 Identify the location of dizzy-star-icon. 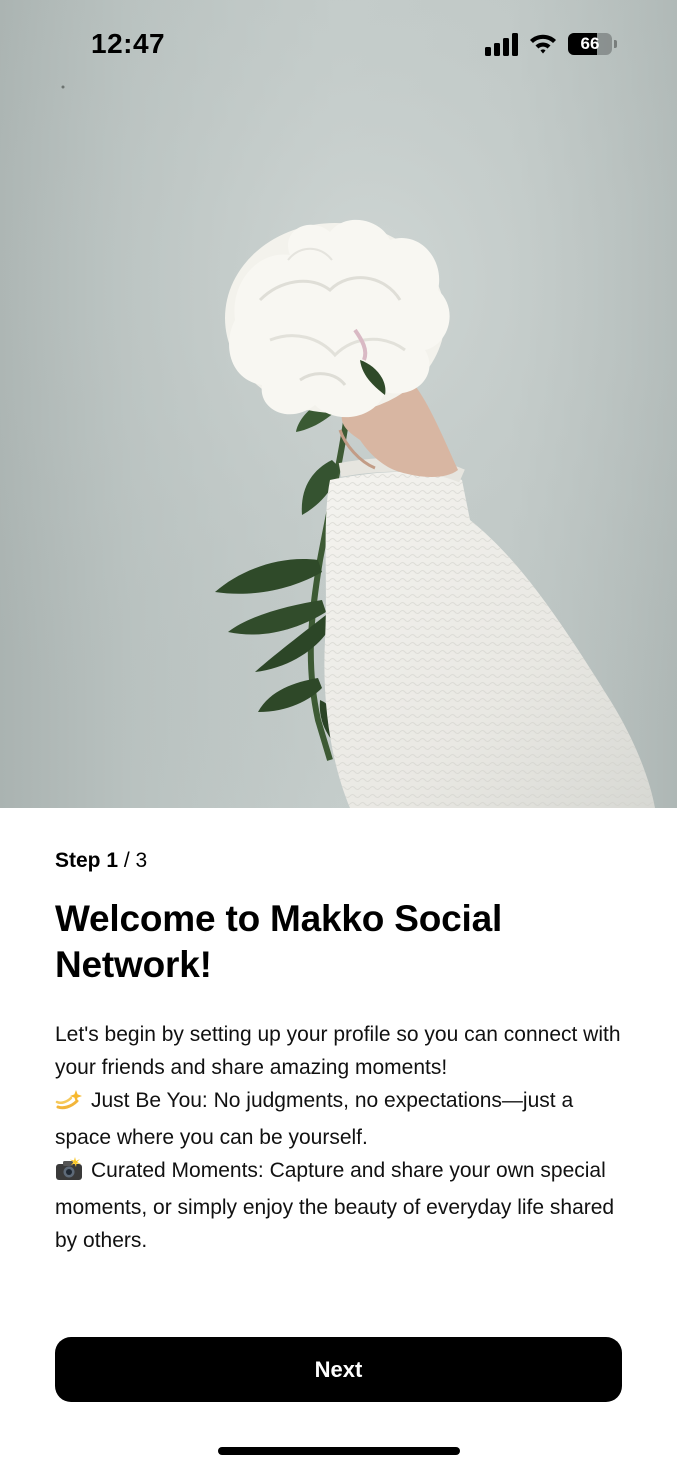
(69, 1104).